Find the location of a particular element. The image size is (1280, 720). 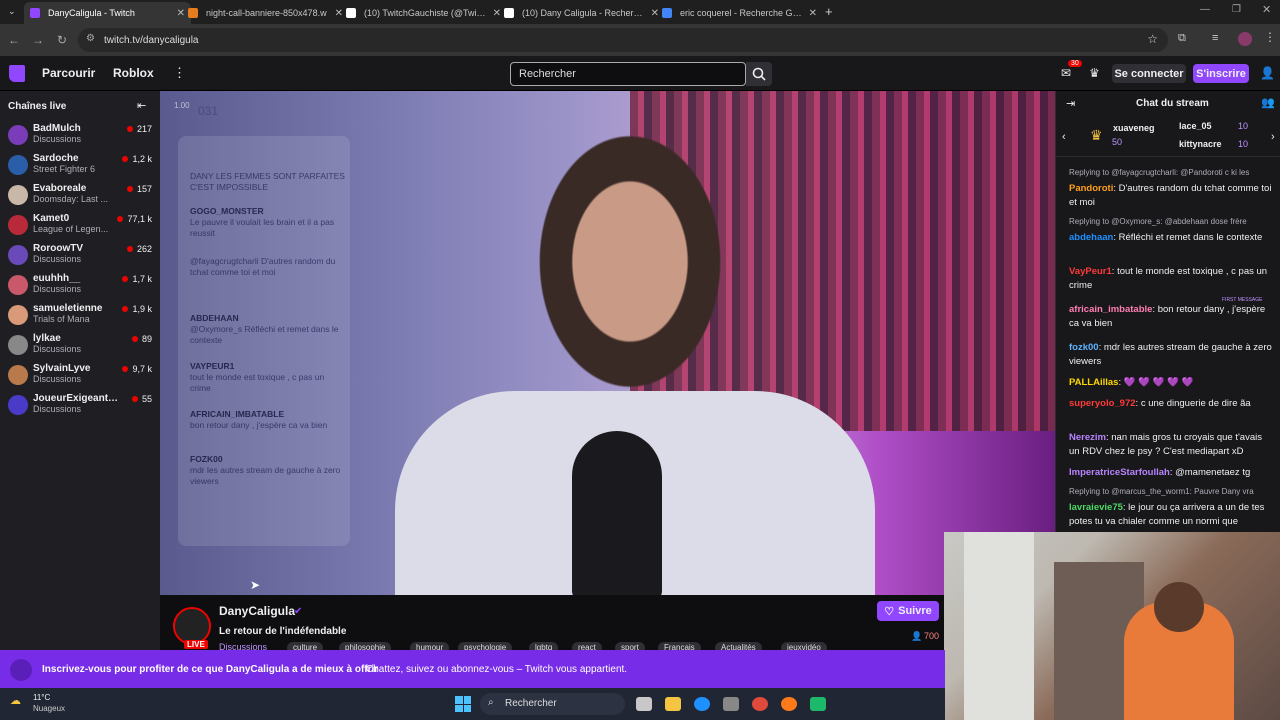

site-info-icon: ⚙ is located at coordinates (90, 38).